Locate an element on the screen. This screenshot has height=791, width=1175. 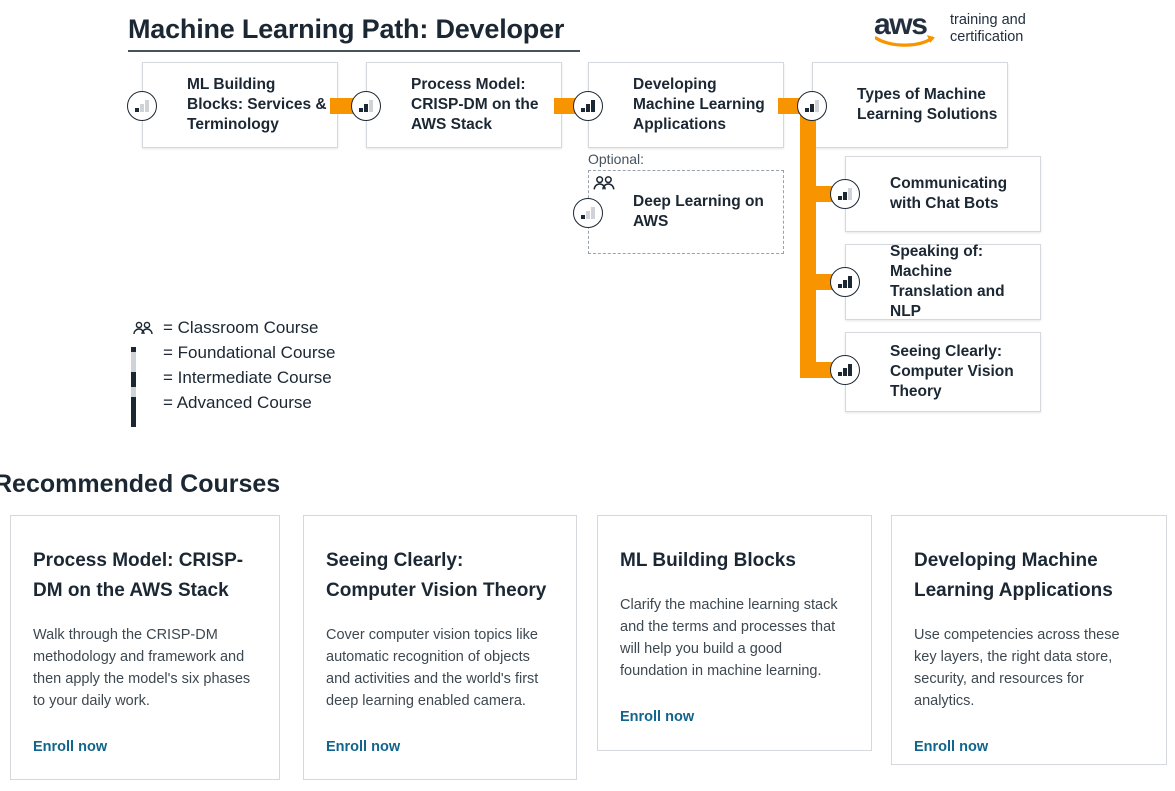
flow-node-deep-learning-on-aws: Deep Learning on AWS is located at coordinates (686, 212).